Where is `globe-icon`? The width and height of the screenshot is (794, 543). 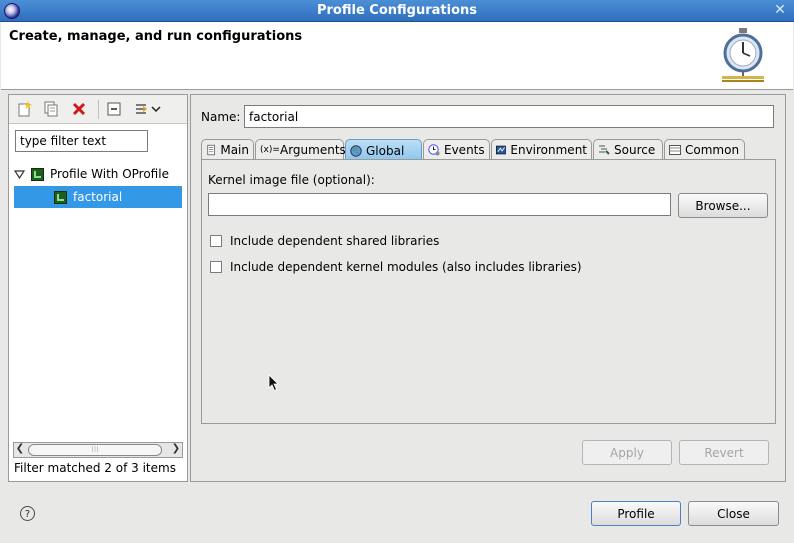 globe-icon is located at coordinates (356, 150).